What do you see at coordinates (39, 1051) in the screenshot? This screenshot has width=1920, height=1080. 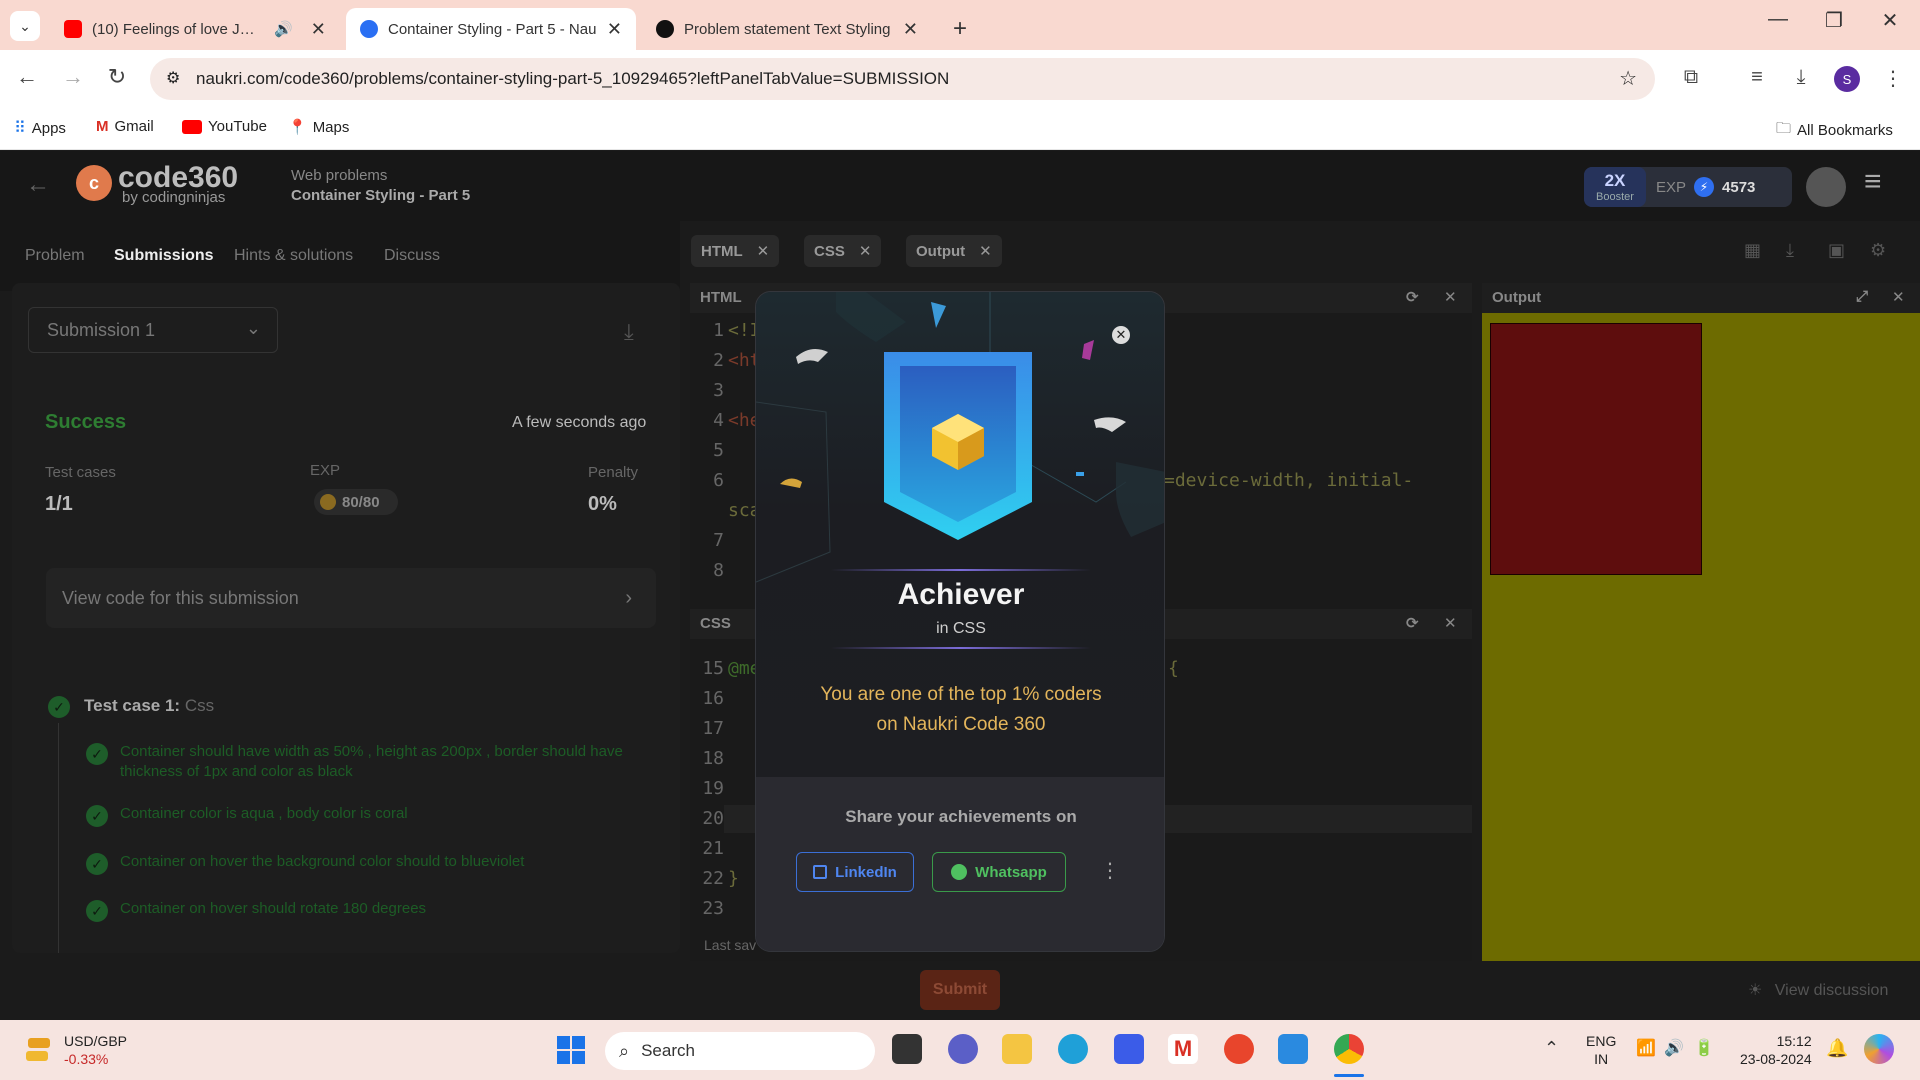 I see `stocks-widget-icon` at bounding box center [39, 1051].